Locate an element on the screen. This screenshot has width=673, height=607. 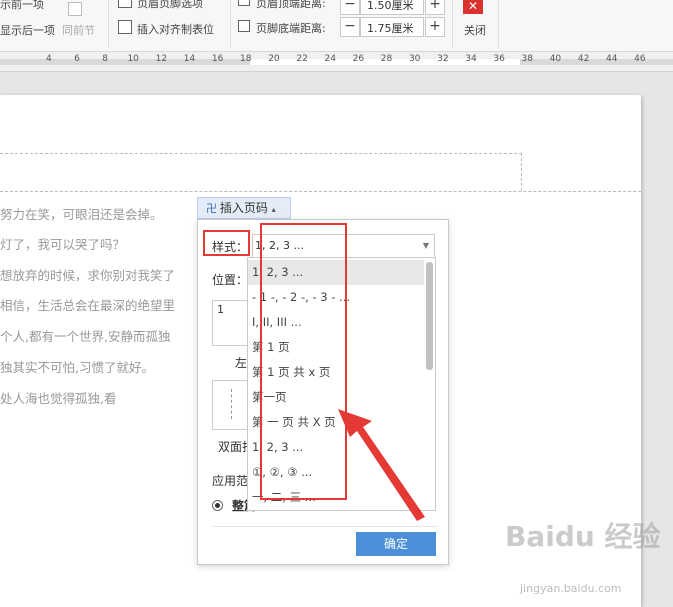
insert-align-tab-icon is located at coordinates (125, 27).